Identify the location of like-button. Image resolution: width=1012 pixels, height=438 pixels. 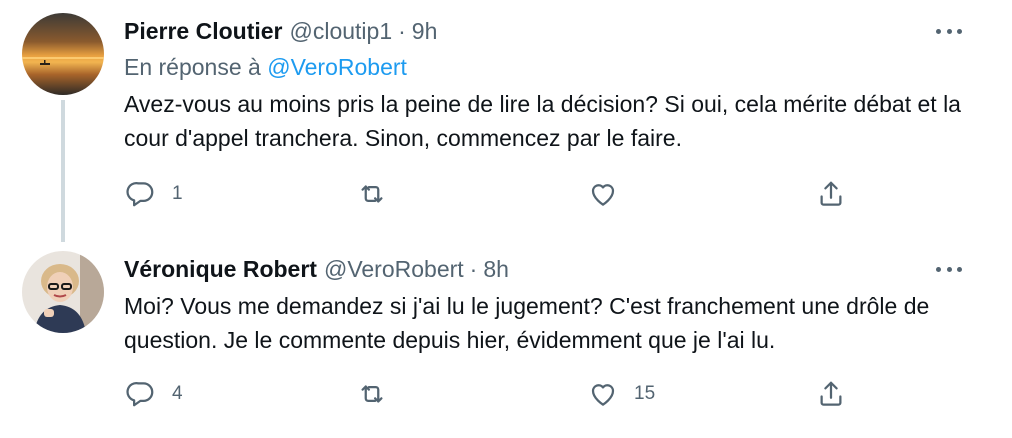
(611, 194).